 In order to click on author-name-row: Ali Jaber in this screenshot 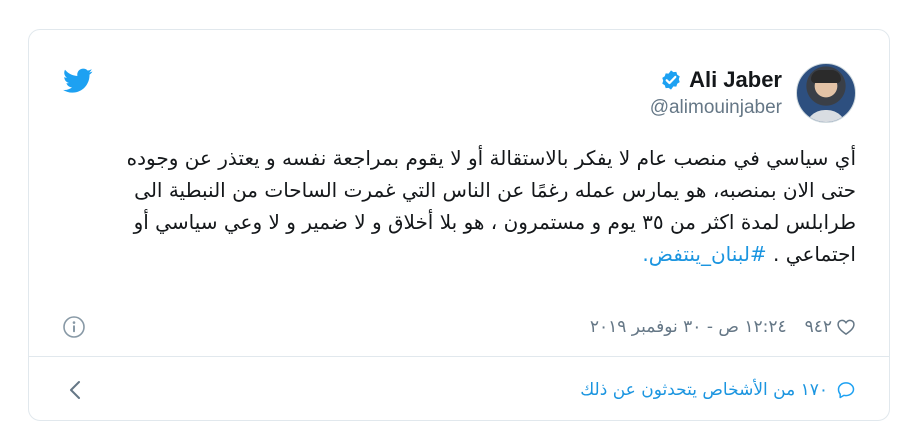, I will do `click(721, 80)`.